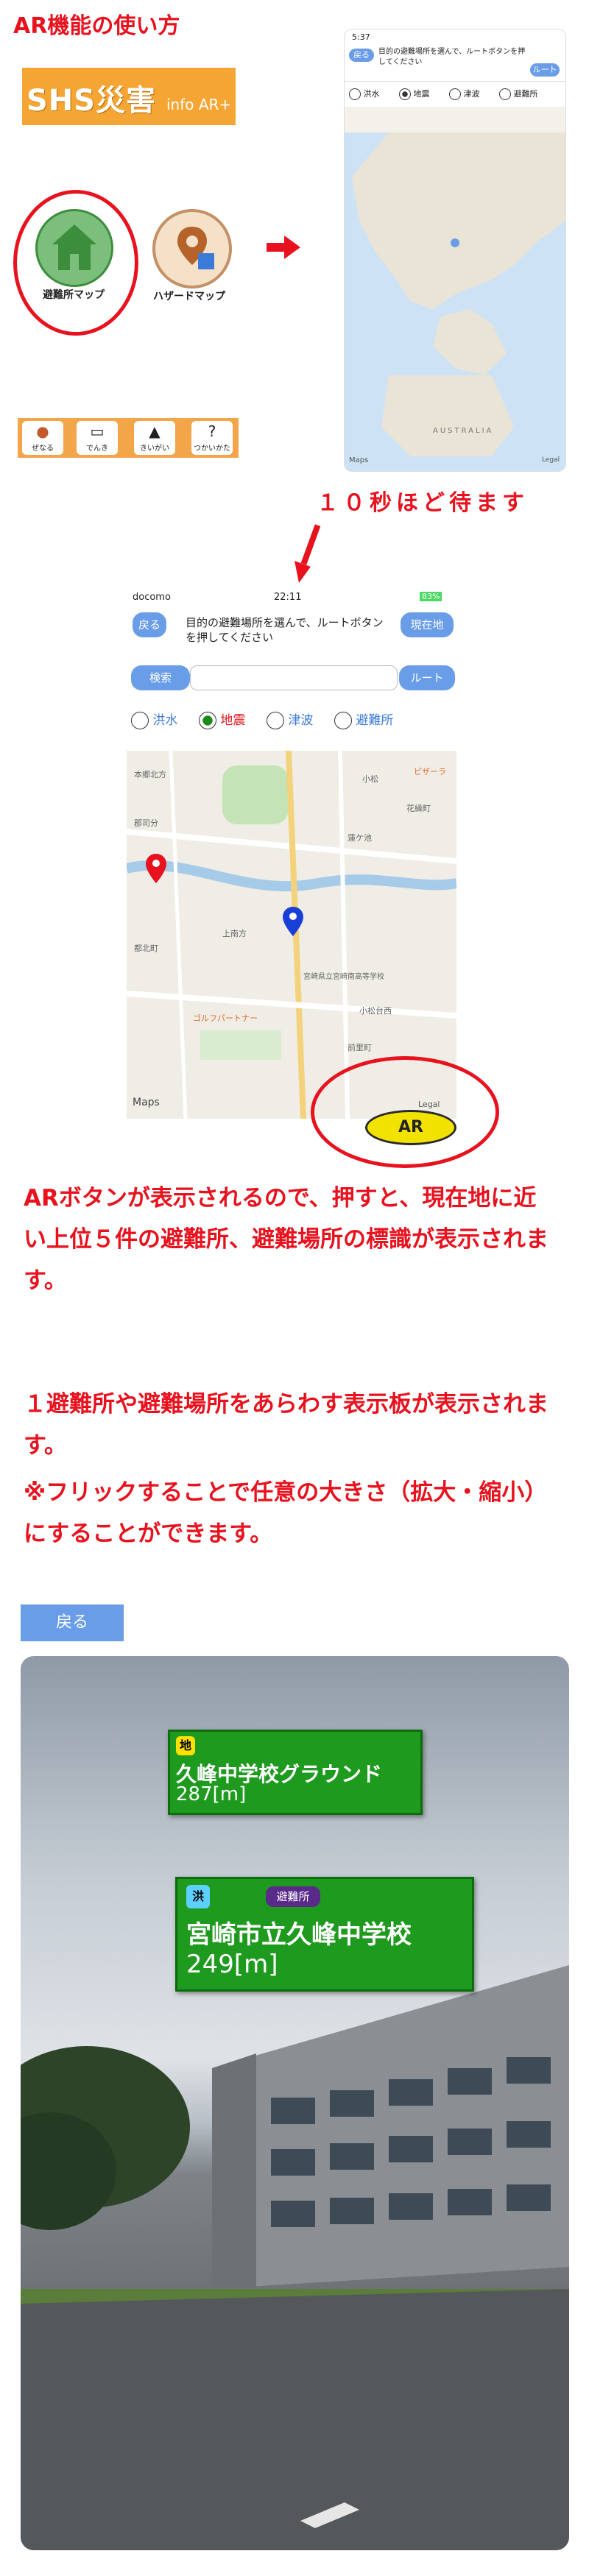 This screenshot has height=2576, width=589. Describe the element at coordinates (211, 1794) in the screenshot. I see `sign-distance: 287[m]` at that location.